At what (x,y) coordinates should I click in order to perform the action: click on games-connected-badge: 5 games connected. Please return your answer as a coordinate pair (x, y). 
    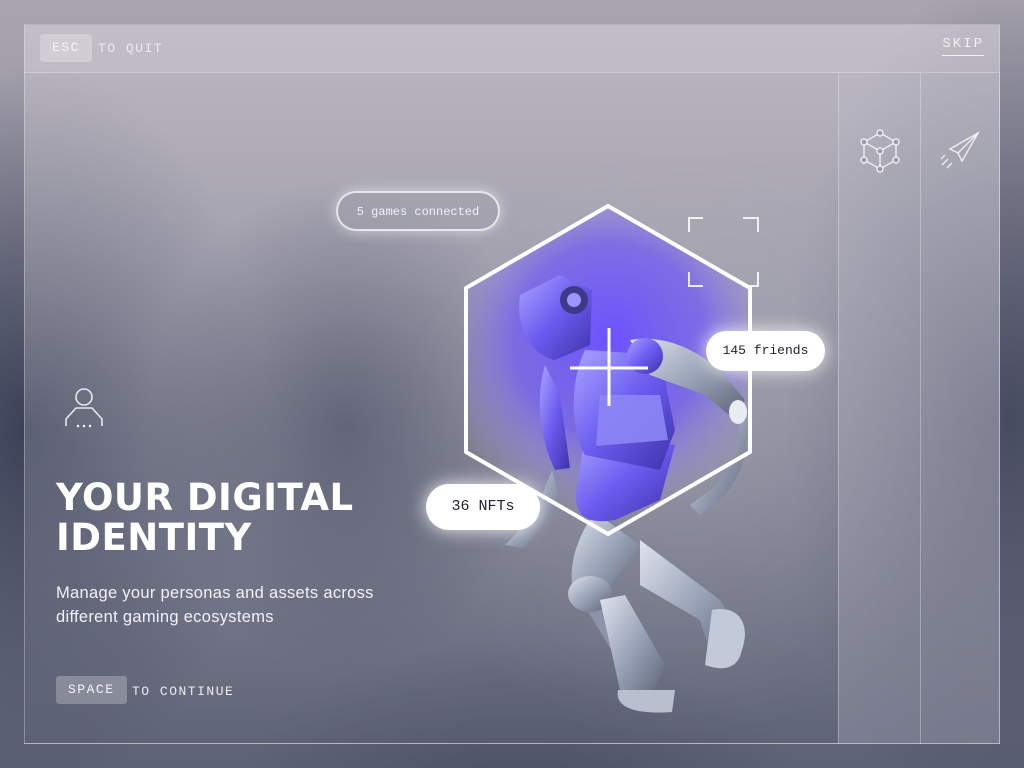
    Looking at the image, I should click on (418, 211).